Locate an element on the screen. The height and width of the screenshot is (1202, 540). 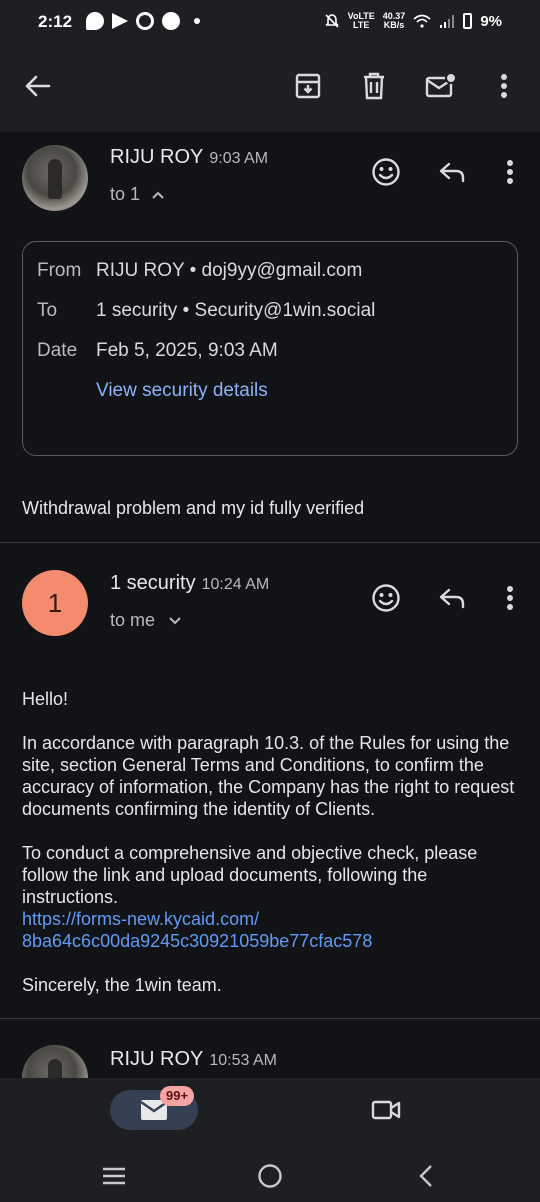
date-value: Feb 5, 2025, 9:03 AM is located at coordinates (187, 350).